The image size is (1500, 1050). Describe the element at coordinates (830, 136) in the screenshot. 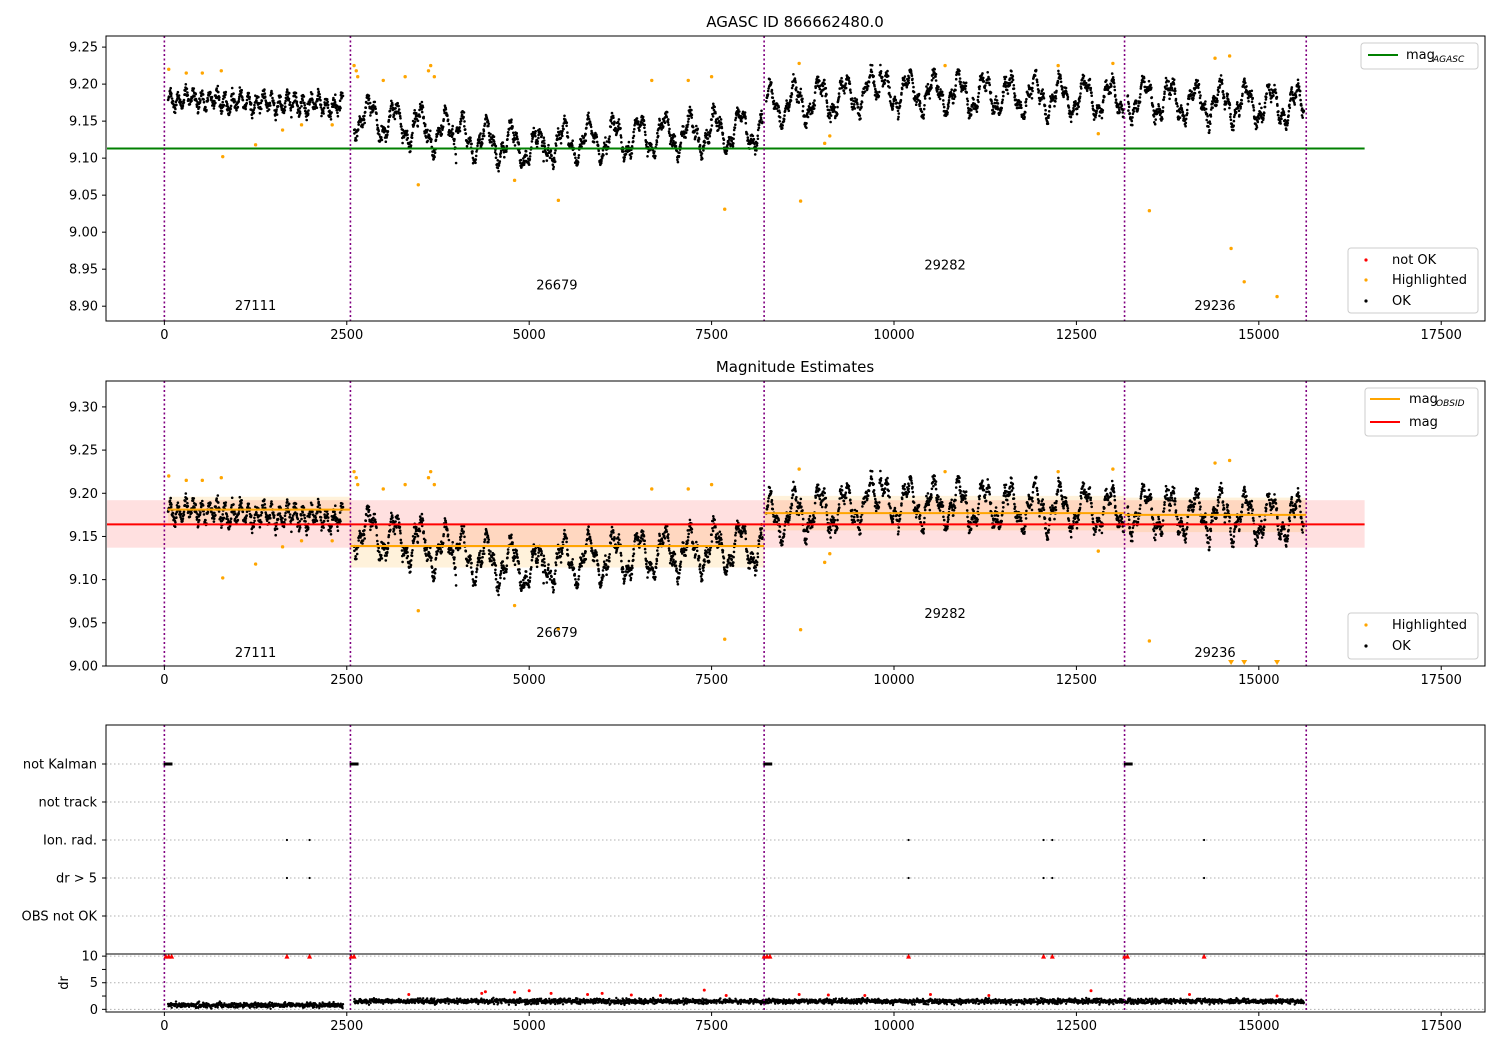

I see `highlighted-point` at that location.